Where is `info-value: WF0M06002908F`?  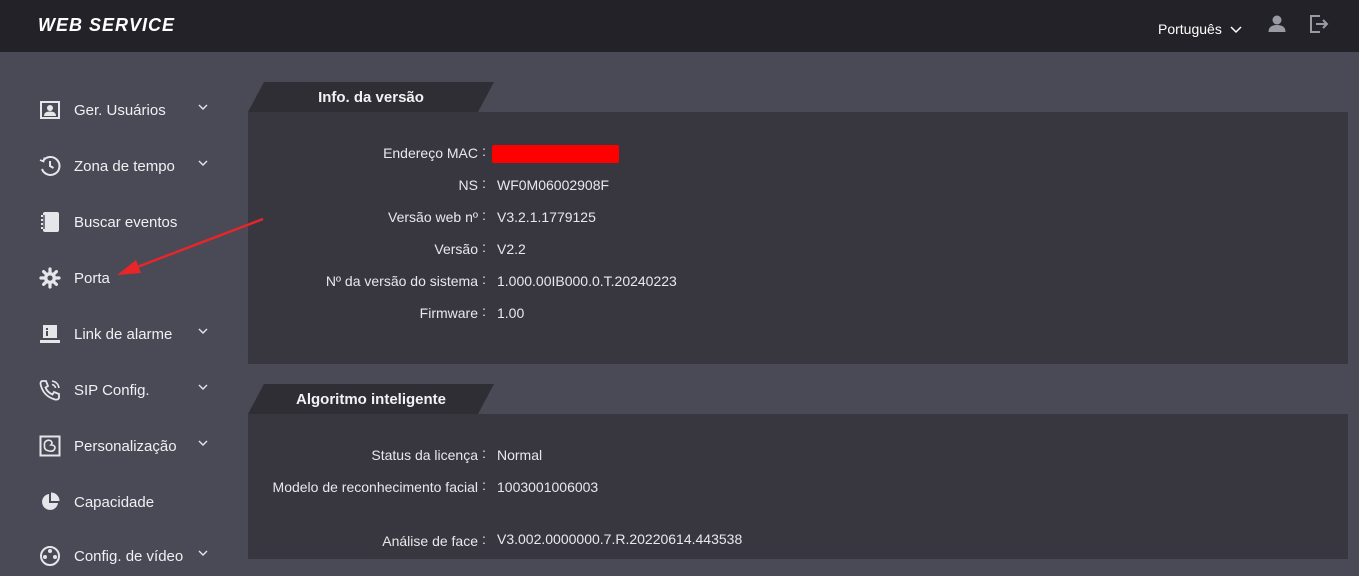 info-value: WF0M06002908F is located at coordinates (553, 185).